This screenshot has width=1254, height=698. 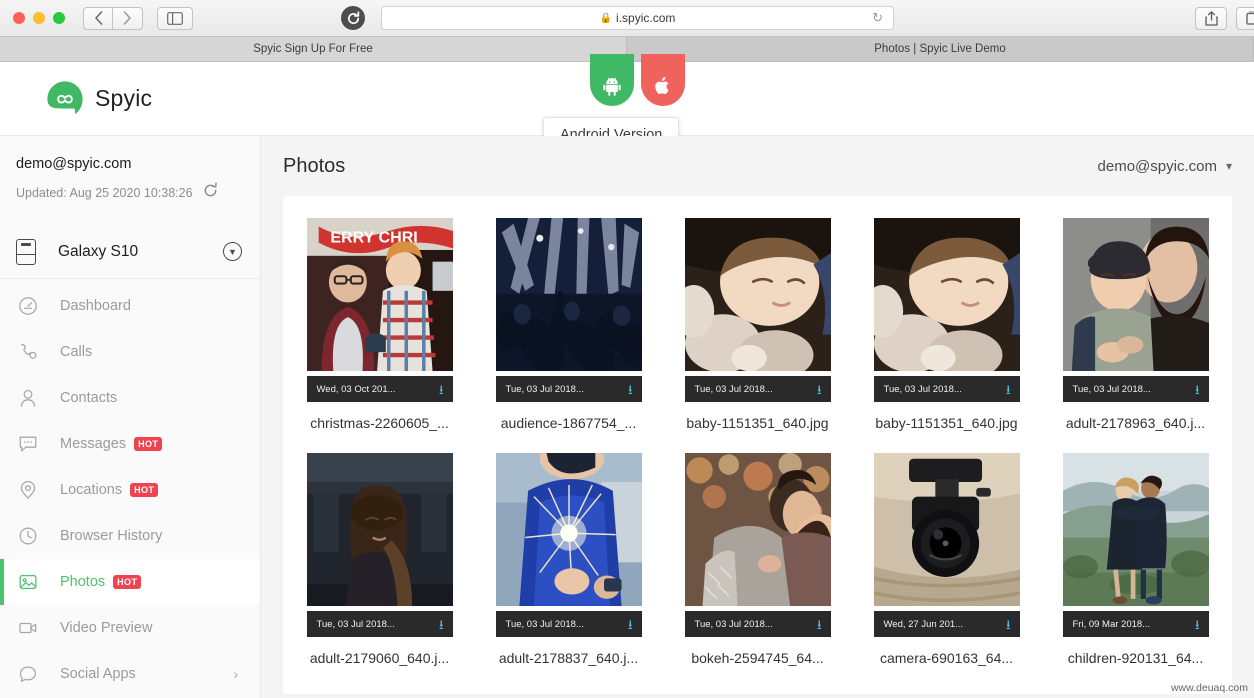 I want to click on refresh-icon, so click(x=210, y=192).